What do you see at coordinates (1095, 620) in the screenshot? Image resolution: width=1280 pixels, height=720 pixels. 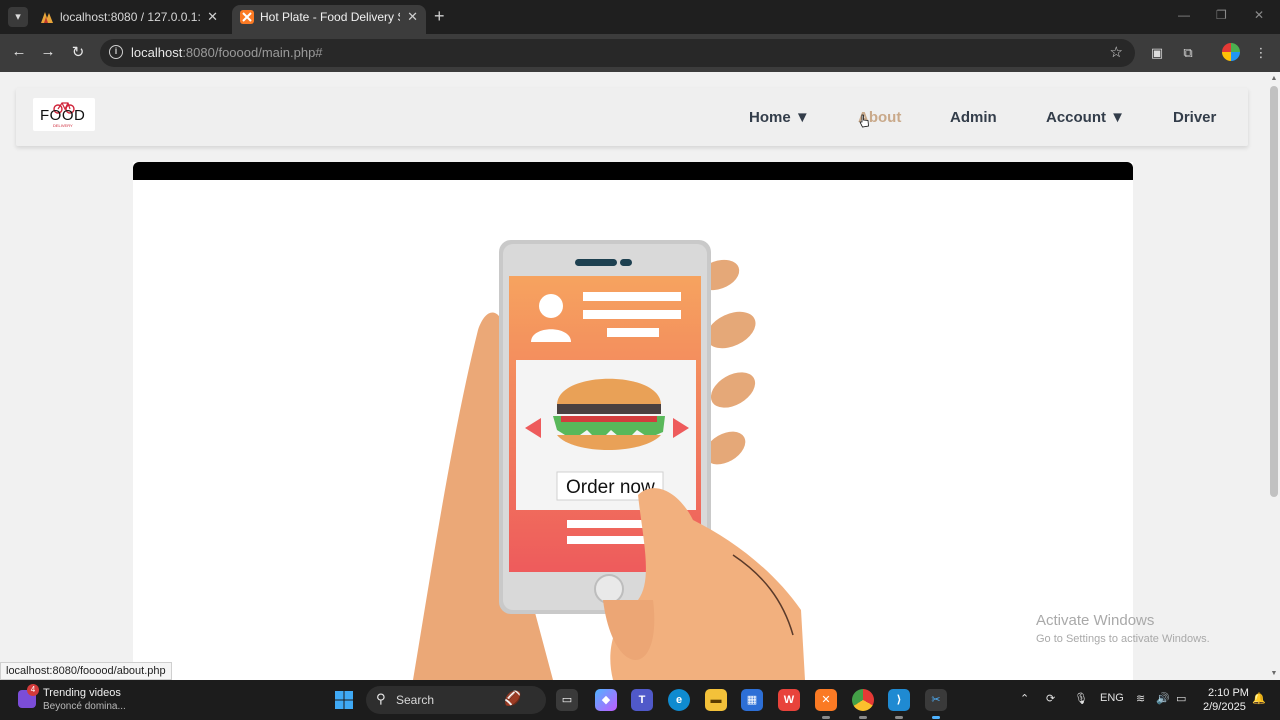 I see `watermark-title: Activate Windows` at bounding box center [1095, 620].